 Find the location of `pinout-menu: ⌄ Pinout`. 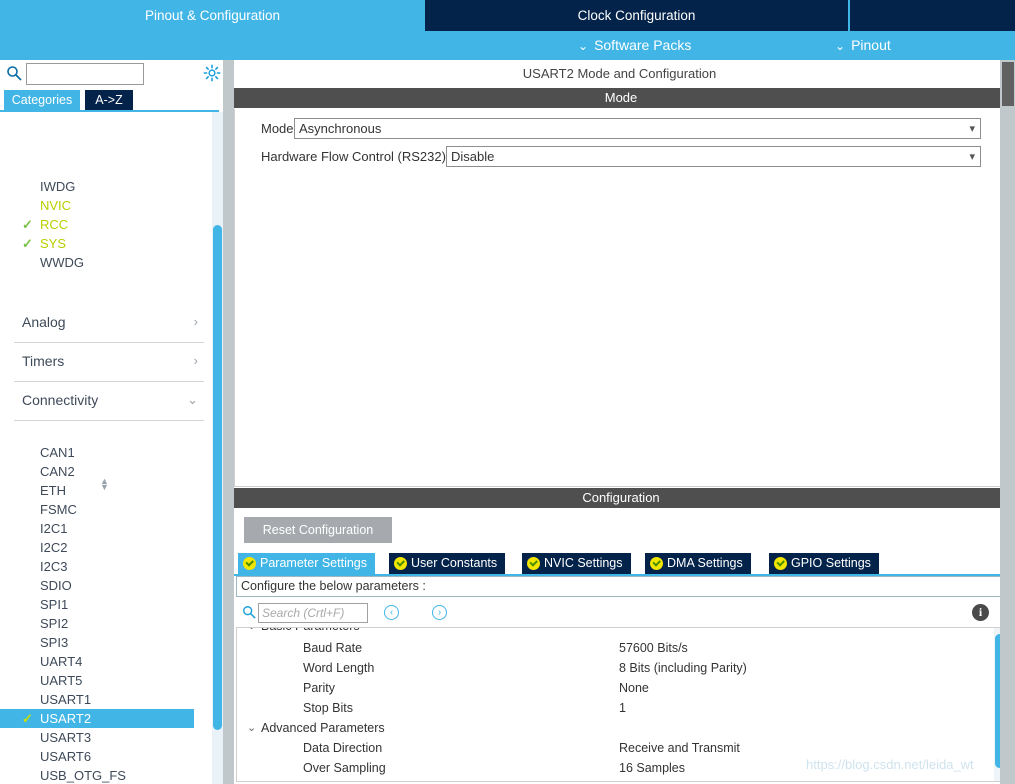

pinout-menu: ⌄ Pinout is located at coordinates (863, 45).